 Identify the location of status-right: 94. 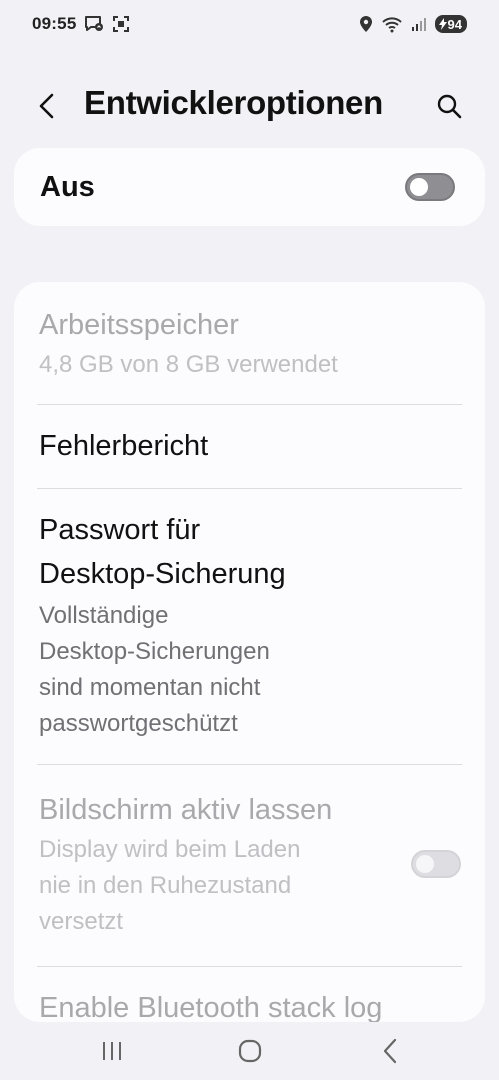
(413, 24).